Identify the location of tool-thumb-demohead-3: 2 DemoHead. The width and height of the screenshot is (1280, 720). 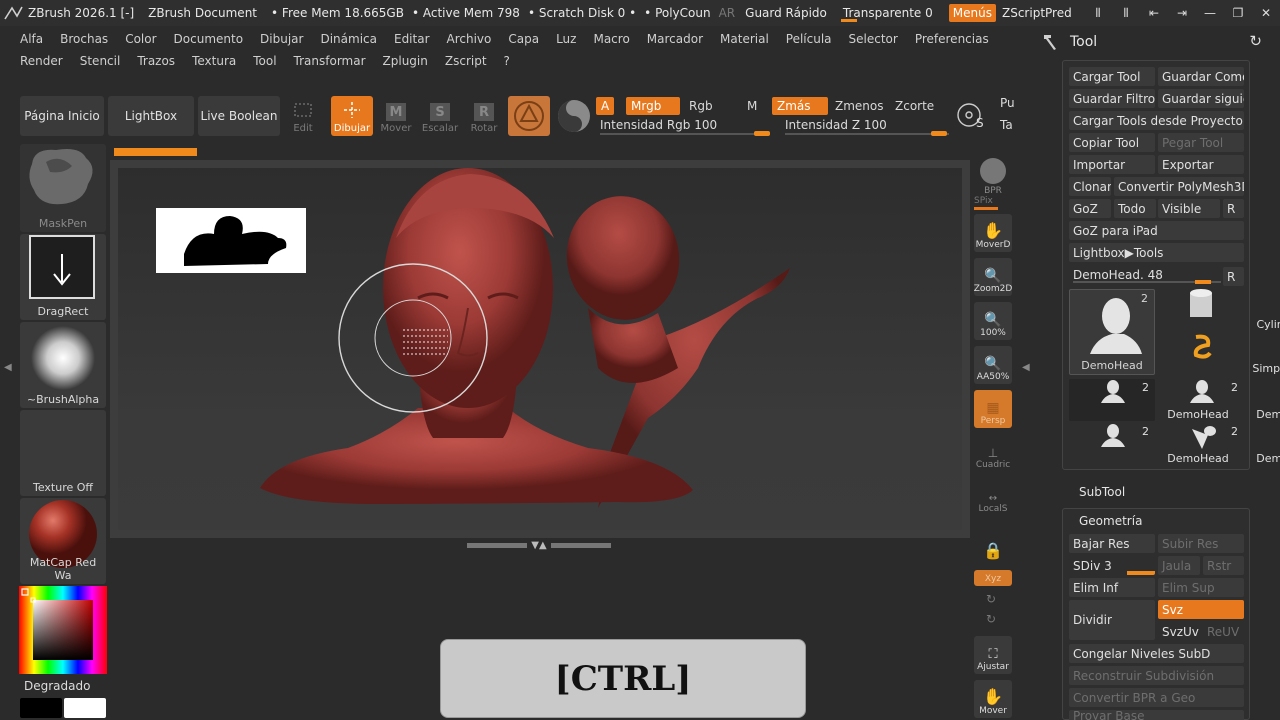
(1219, 400).